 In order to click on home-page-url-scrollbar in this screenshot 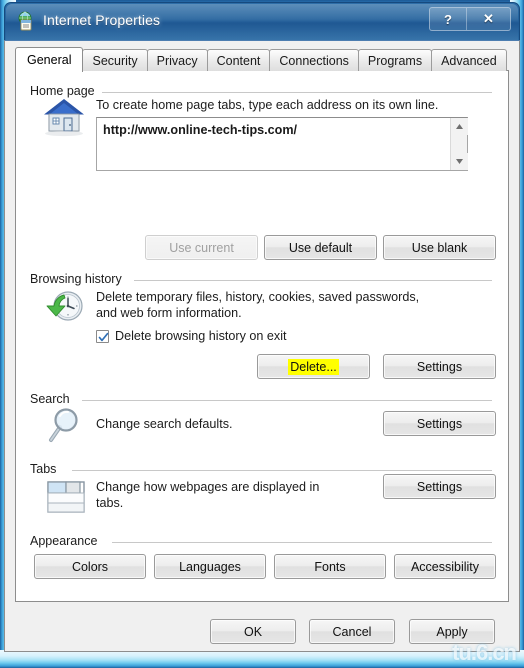, I will do `click(459, 144)`.